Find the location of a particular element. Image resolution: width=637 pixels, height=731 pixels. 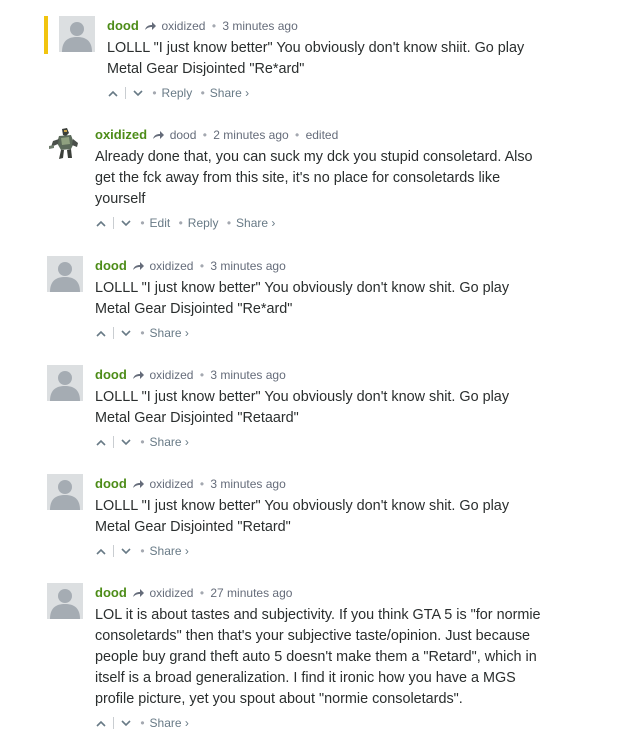

author-name: oxidized is located at coordinates (121, 134).